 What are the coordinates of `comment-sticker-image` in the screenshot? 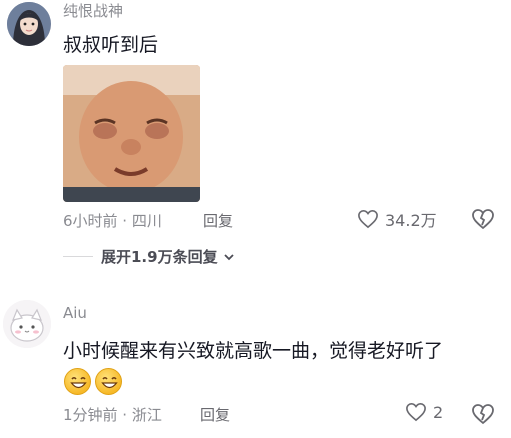 It's located at (131, 133).